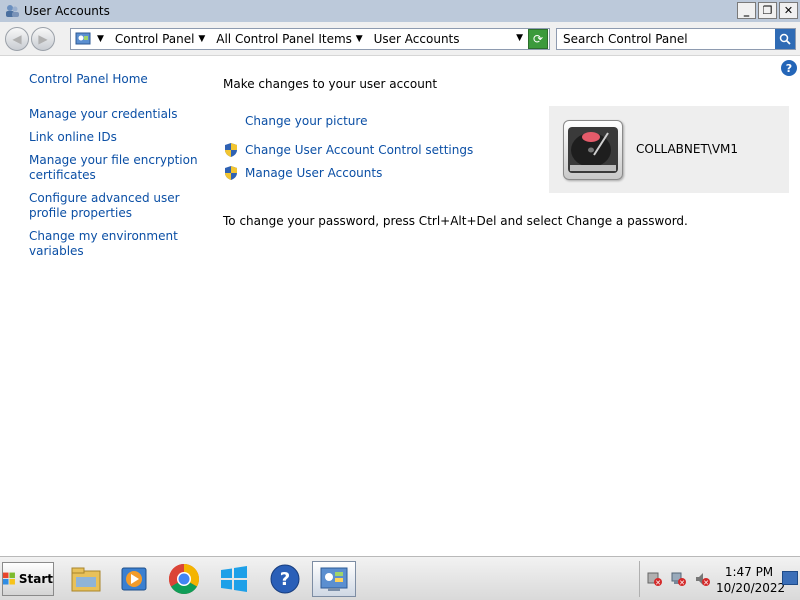 The image size is (800, 600). I want to click on explorer-taskbar-button, so click(86, 579).